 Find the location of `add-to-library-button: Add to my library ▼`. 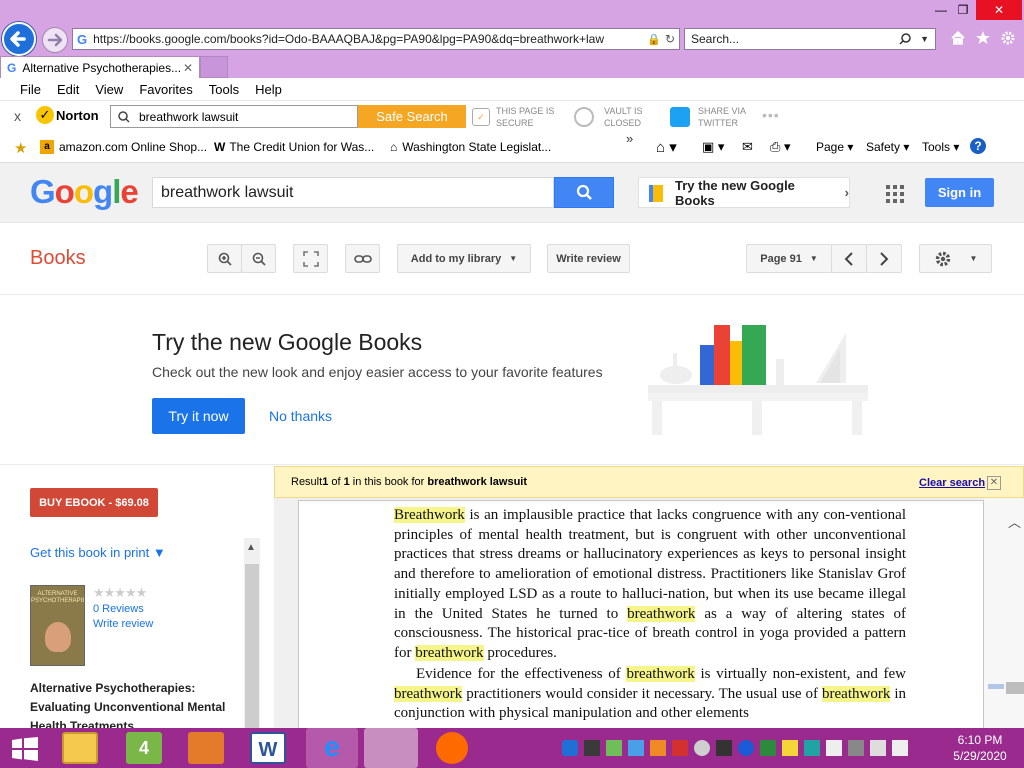

add-to-library-button: Add to my library ▼ is located at coordinates (464, 258).